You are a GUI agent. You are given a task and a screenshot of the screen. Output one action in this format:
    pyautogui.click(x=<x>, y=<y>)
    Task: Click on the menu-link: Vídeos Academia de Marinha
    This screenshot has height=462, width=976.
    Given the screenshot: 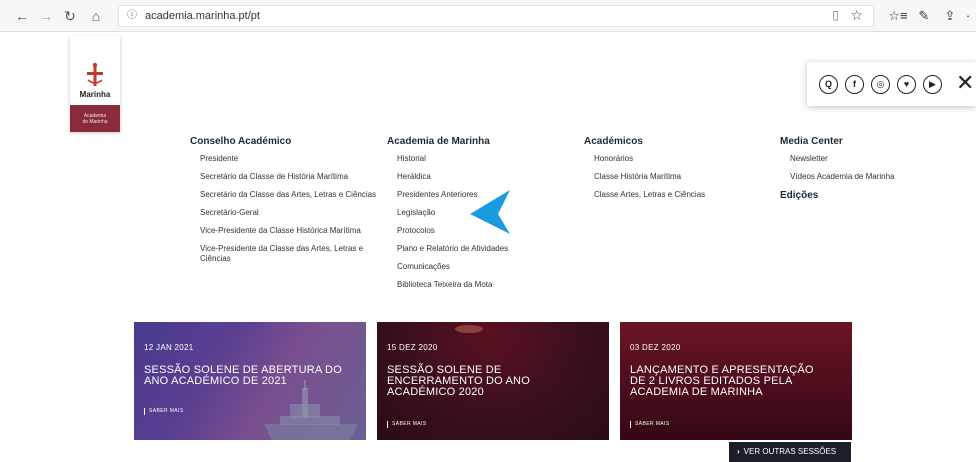 What is the action you would take?
    pyautogui.click(x=865, y=177)
    